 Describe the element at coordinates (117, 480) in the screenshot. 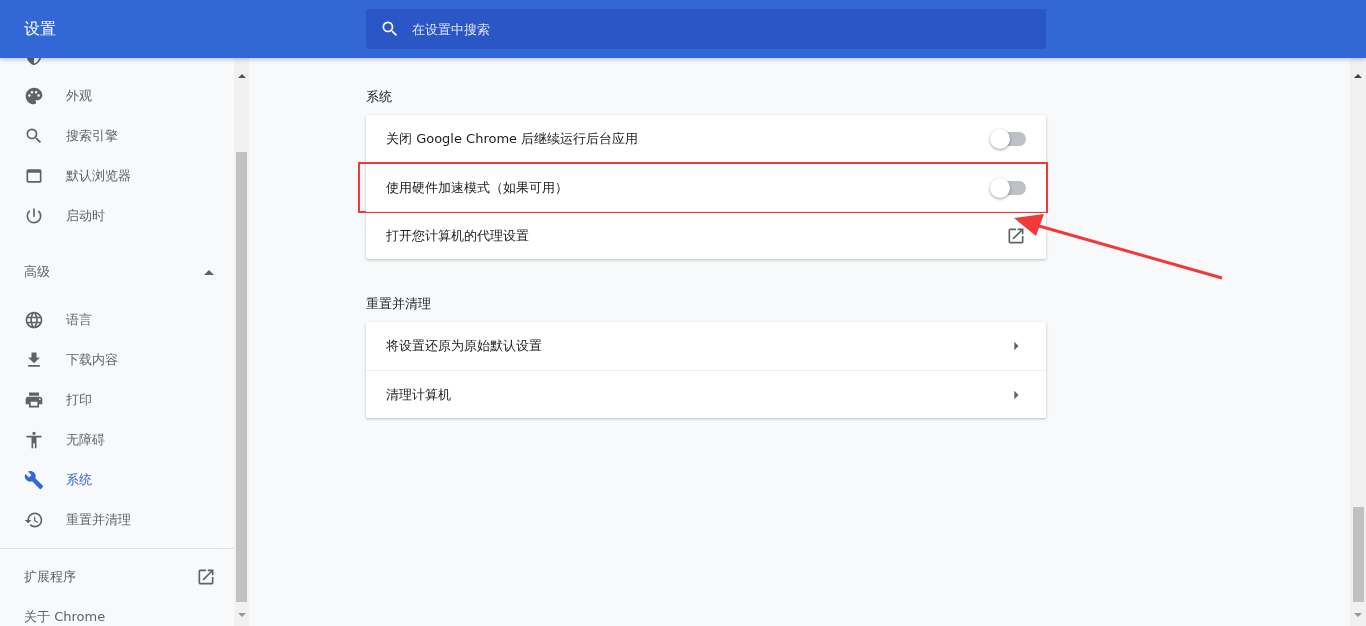

I see `sidebar-item: 系统` at that location.